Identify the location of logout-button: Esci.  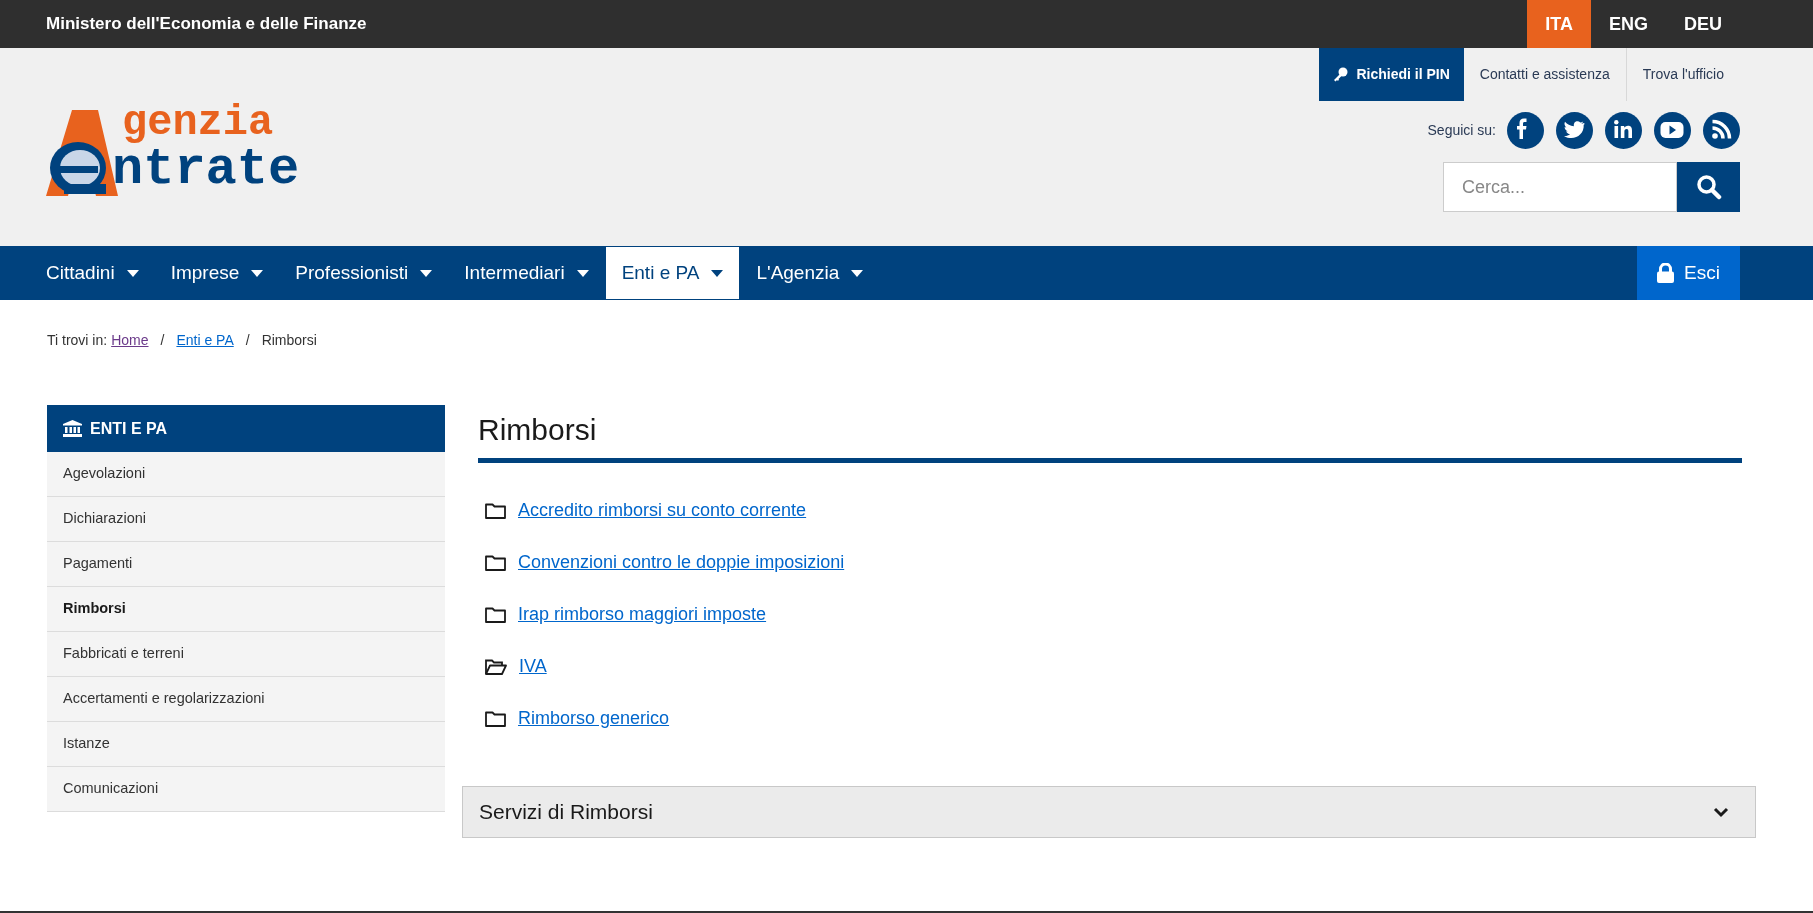
(1688, 273).